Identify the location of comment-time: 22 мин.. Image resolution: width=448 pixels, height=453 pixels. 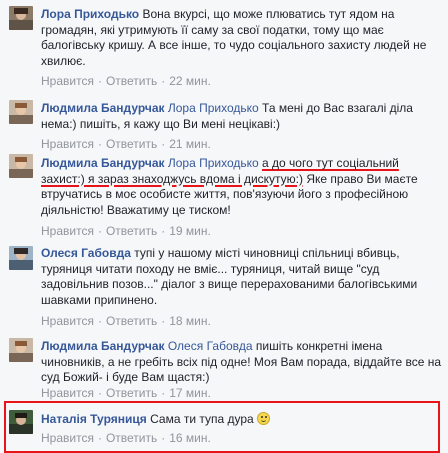
(190, 81).